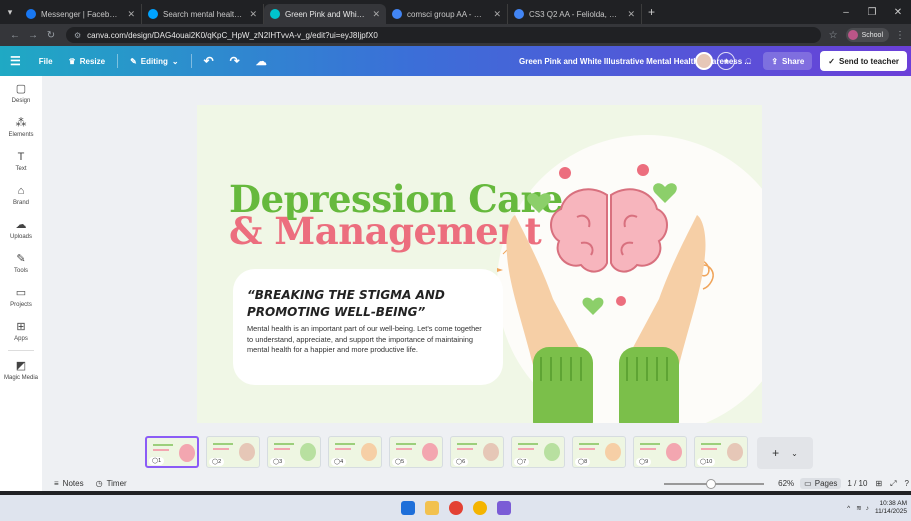  What do you see at coordinates (794, 453) in the screenshot?
I see `chevron-down-icon: ⌄` at bounding box center [794, 453].